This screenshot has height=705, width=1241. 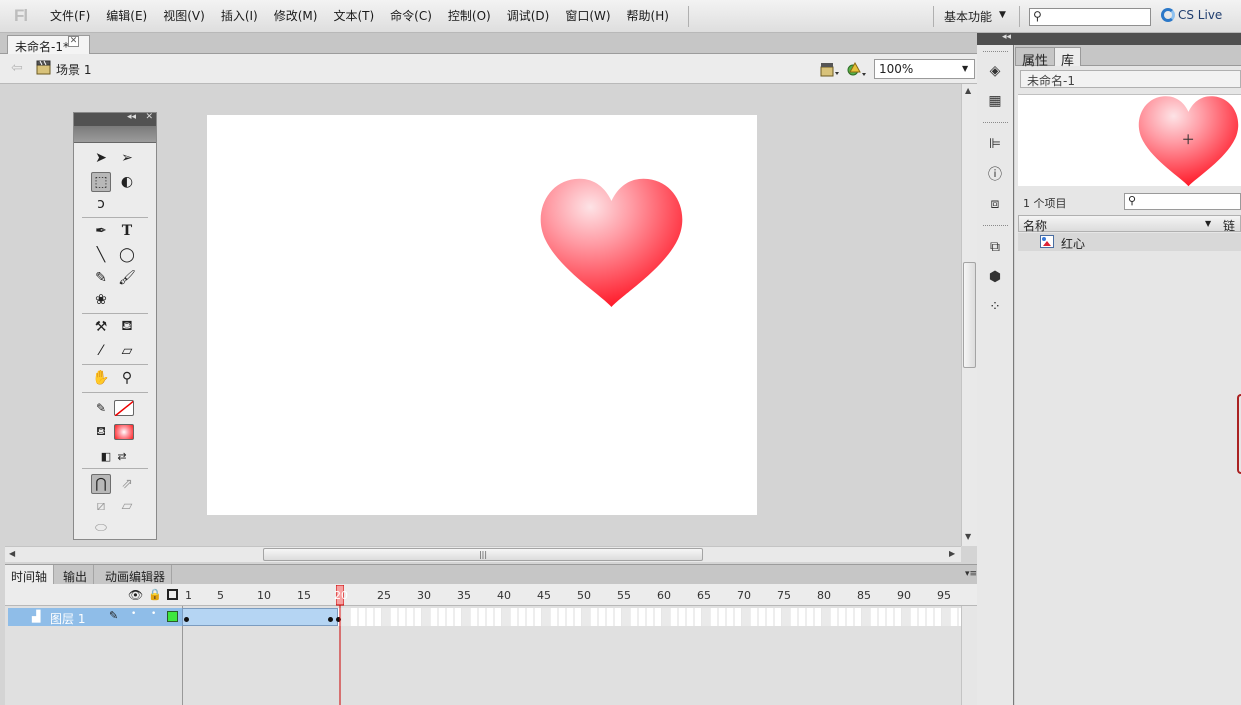 I want to click on library-search-input: ⚲, so click(x=1182, y=201).